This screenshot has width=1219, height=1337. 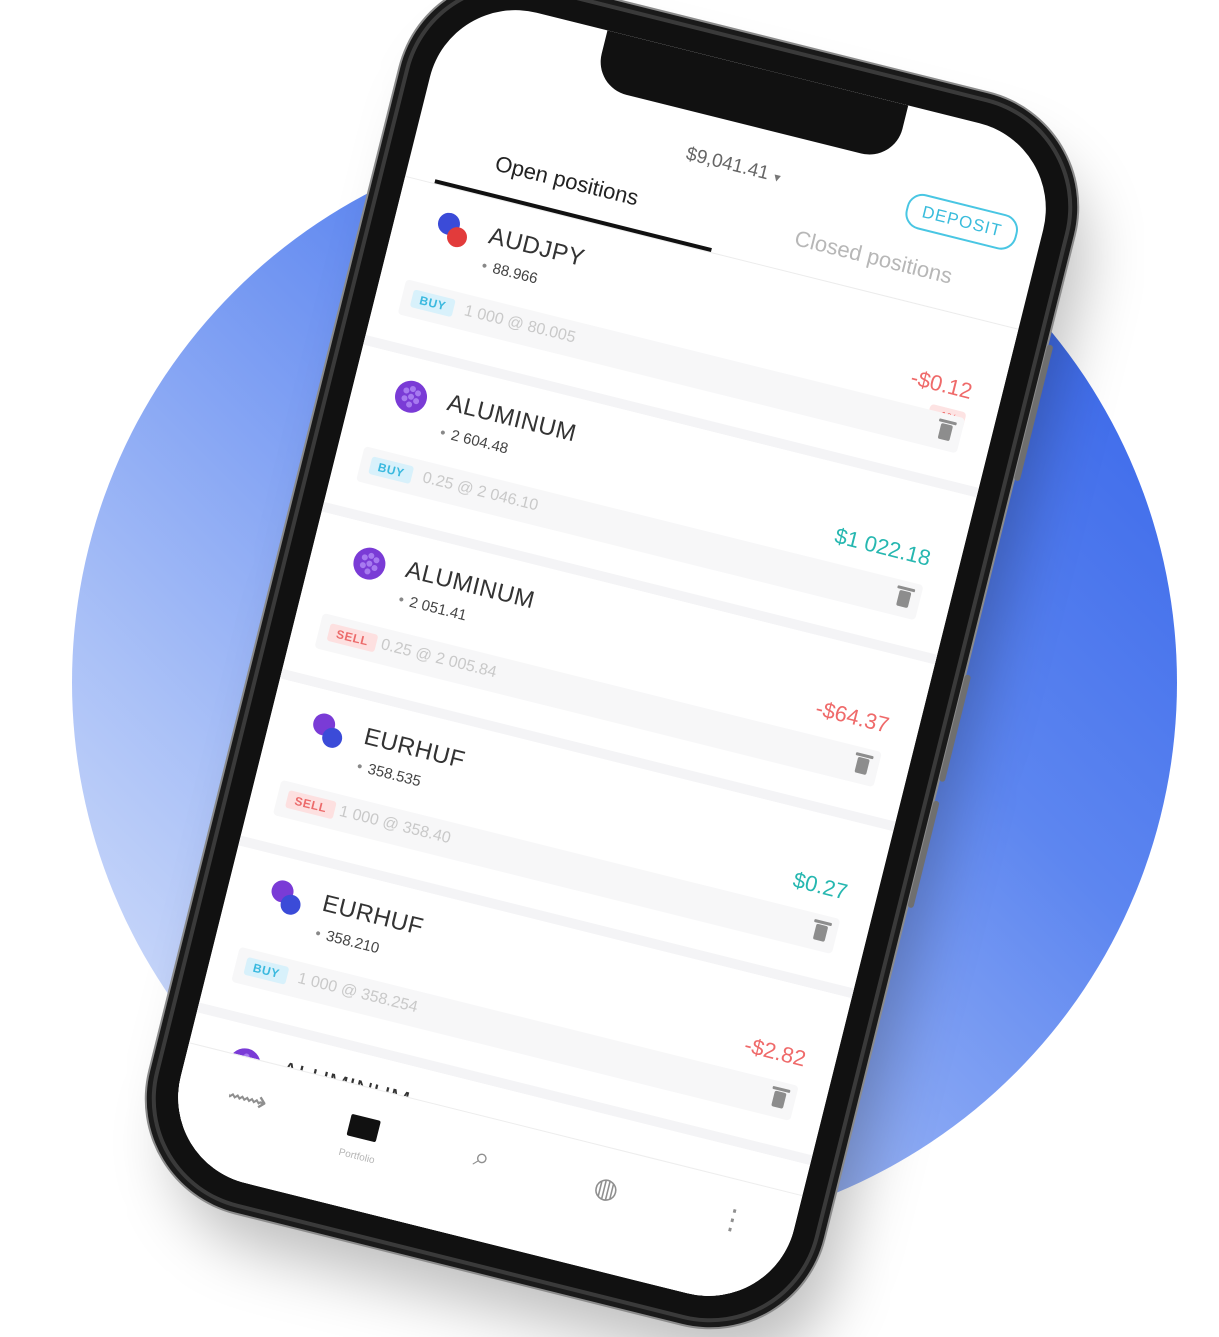 I want to click on position-pnl: $0.27, so click(x=820, y=886).